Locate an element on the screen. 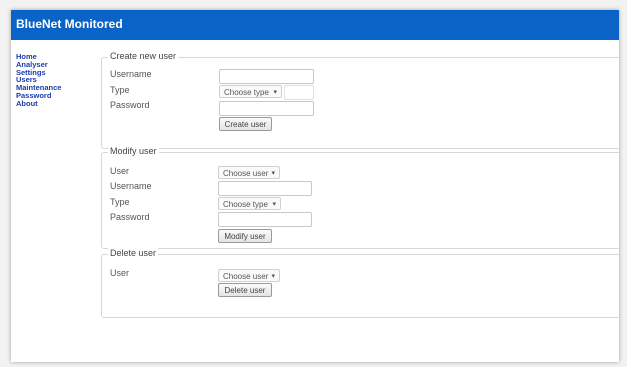 The height and width of the screenshot is (367, 627). create-username-input is located at coordinates (266, 76).